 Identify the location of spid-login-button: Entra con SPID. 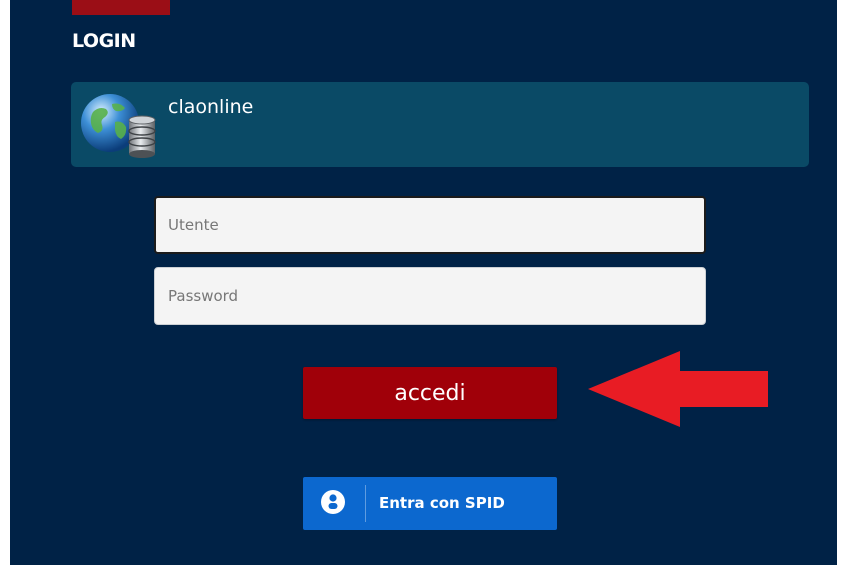
(430, 503).